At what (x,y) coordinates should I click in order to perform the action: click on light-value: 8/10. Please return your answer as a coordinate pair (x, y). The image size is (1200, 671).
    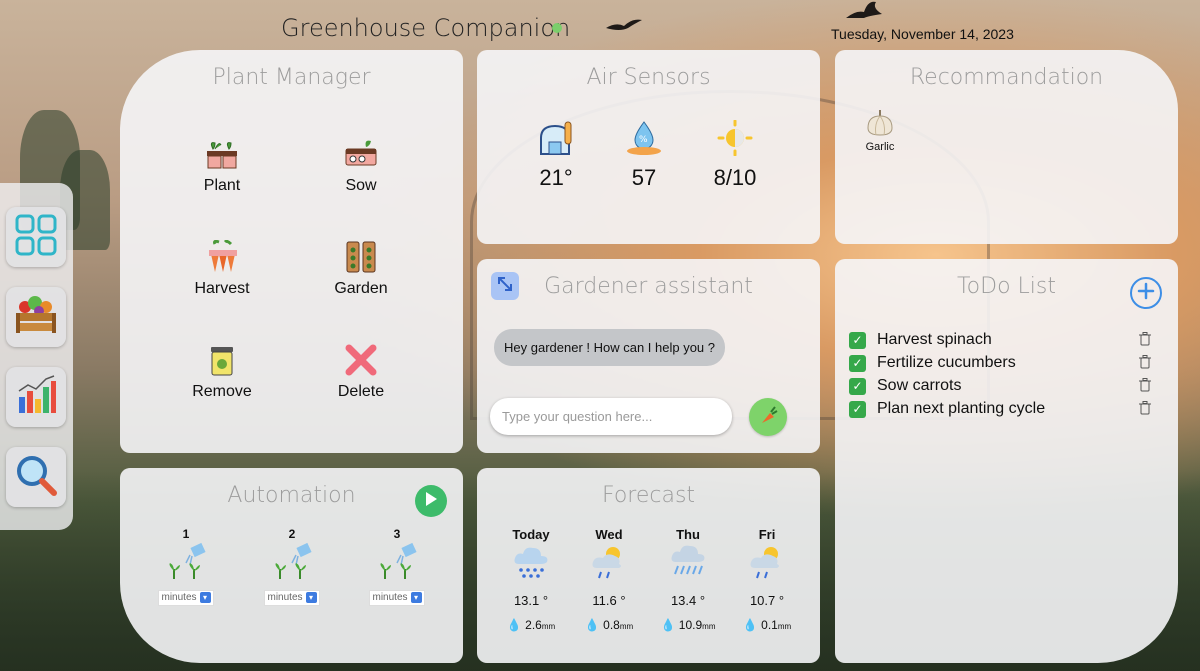
    Looking at the image, I should click on (735, 177).